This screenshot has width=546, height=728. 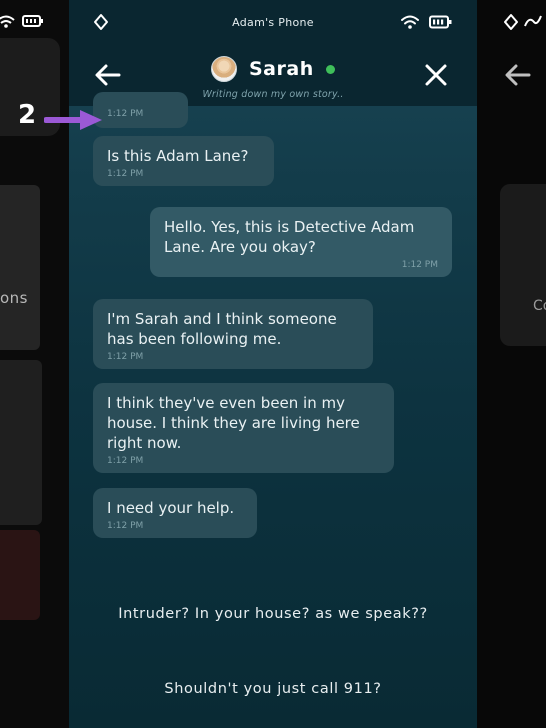 I want to click on reply-option-2: Shouldn't you just call 911?, so click(x=273, y=689).